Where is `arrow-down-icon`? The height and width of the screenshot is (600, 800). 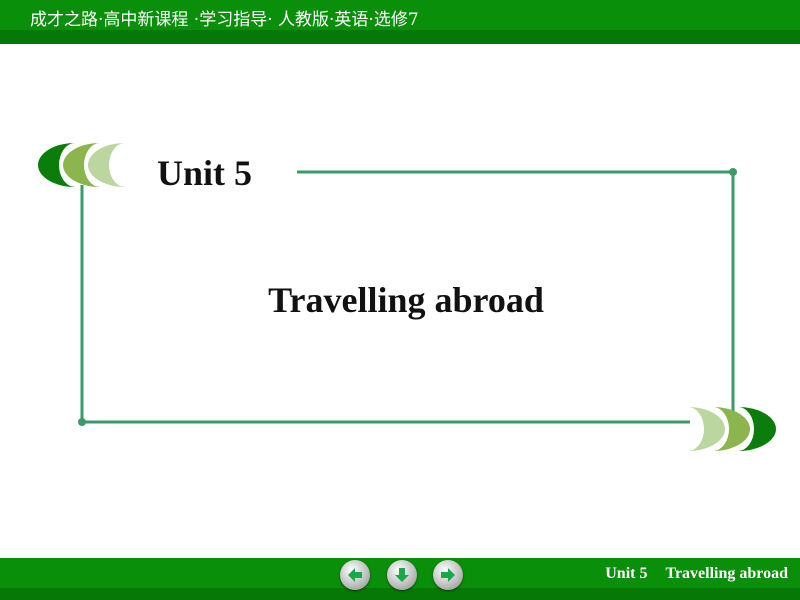 arrow-down-icon is located at coordinates (402, 575).